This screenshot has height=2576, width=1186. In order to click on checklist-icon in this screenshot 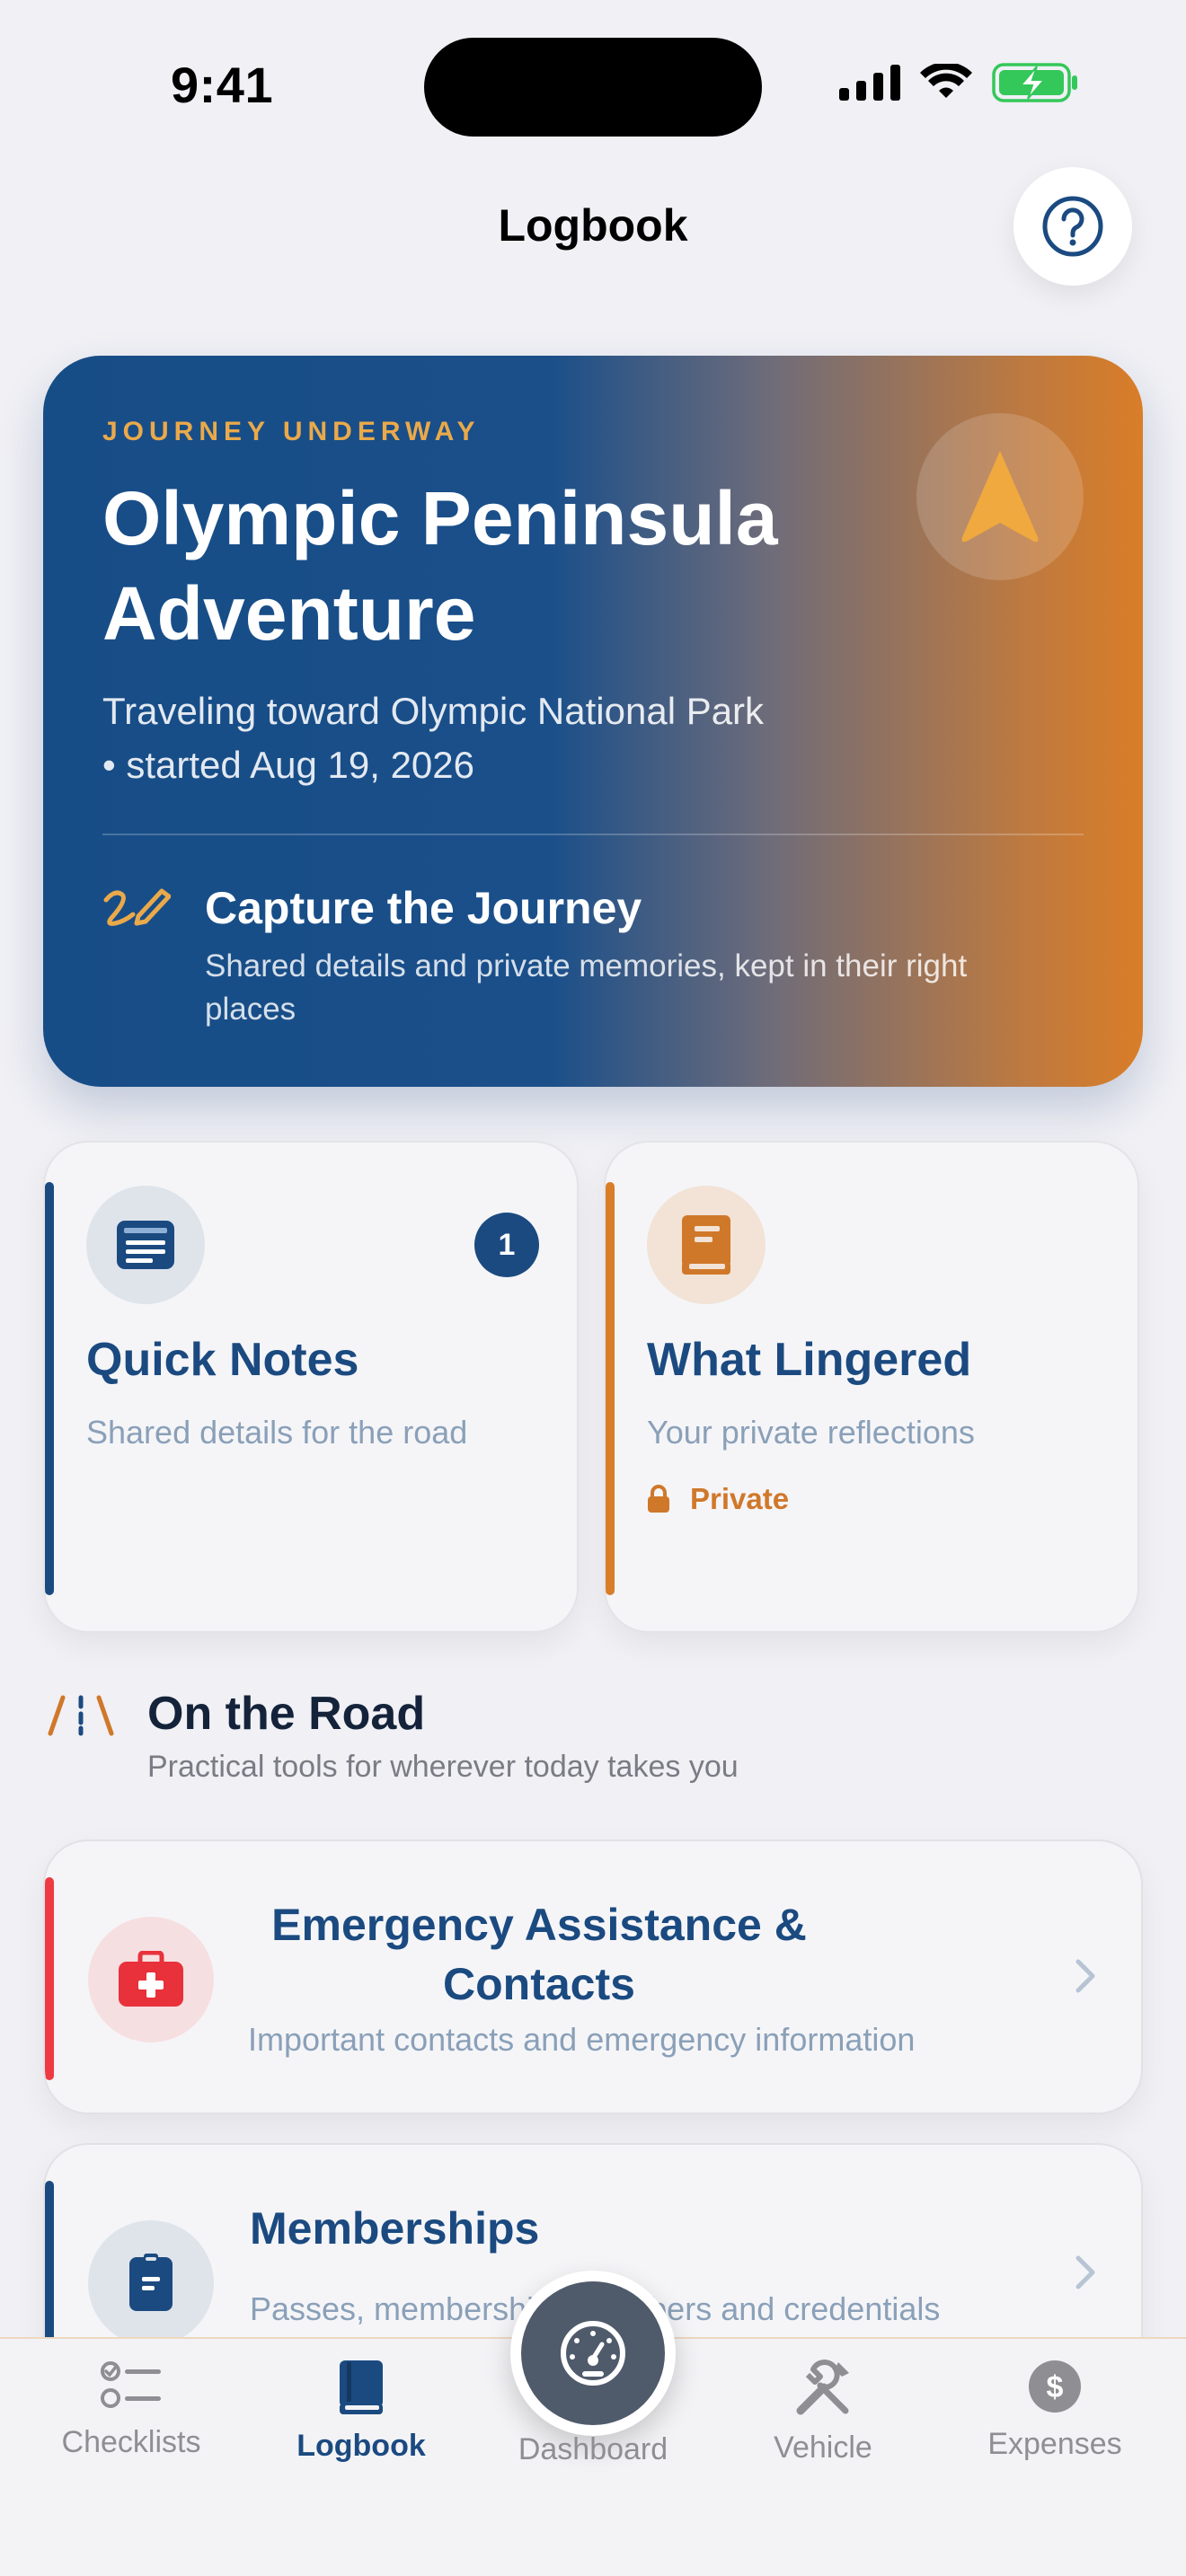, I will do `click(131, 2384)`.